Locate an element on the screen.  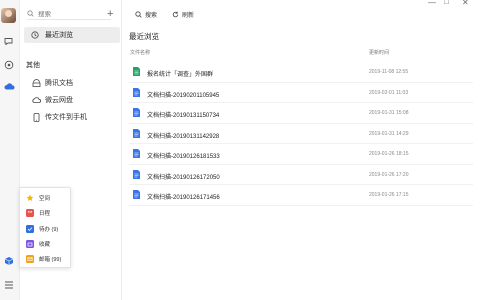
tencent-docs-icon is located at coordinates (36, 83).